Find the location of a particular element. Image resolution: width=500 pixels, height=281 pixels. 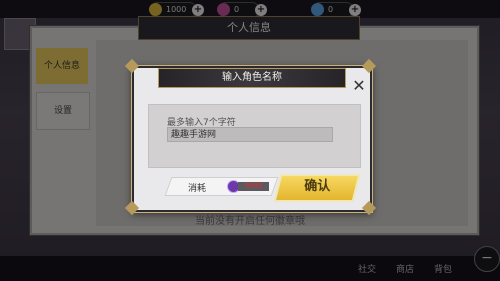

confirm-button: 确认 is located at coordinates (317, 188).